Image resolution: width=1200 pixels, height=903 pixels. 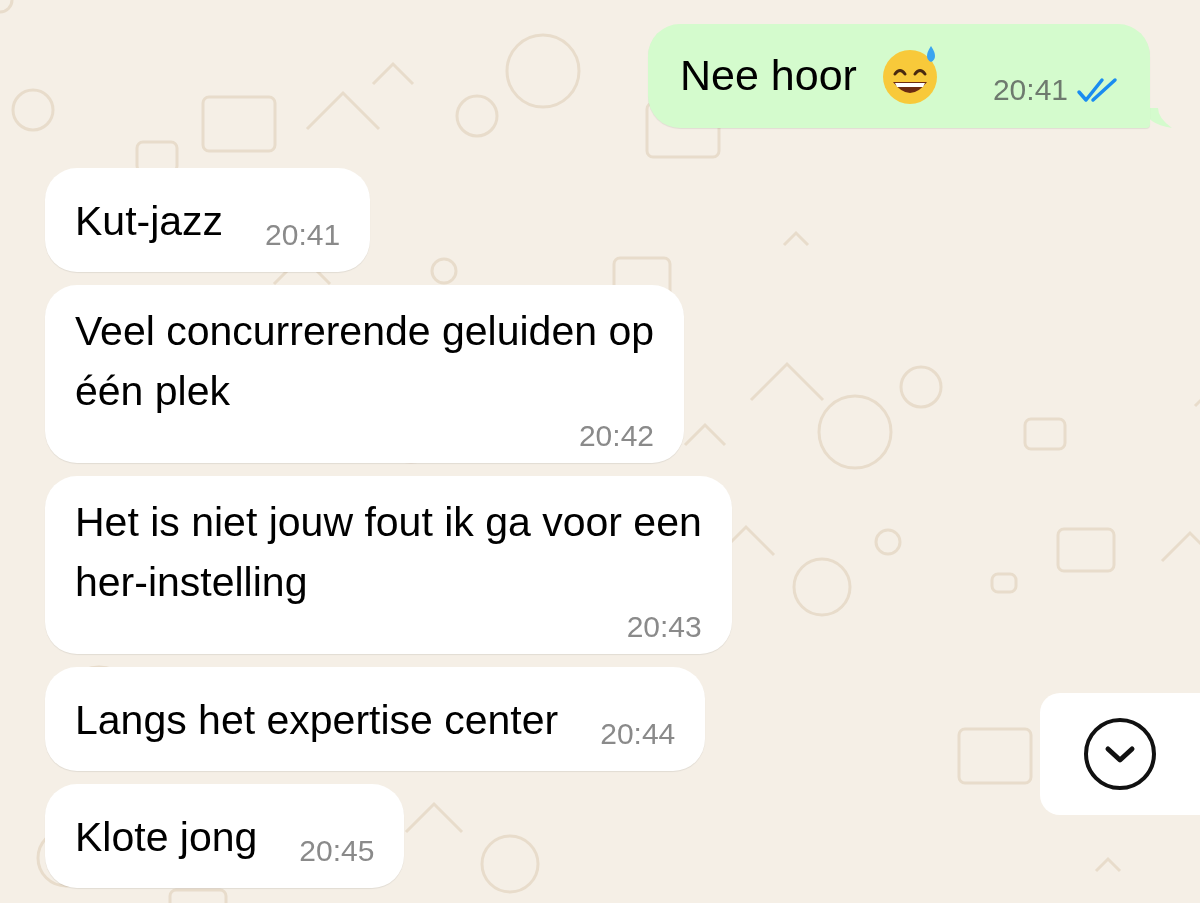 I want to click on scroll-down-button, so click(x=1120, y=754).